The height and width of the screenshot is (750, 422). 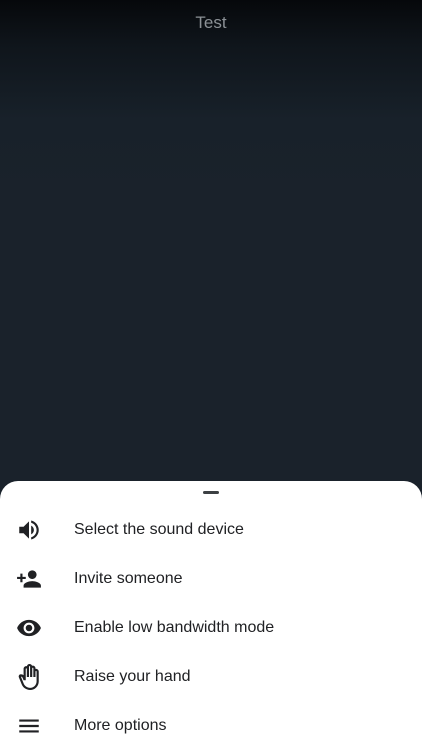 What do you see at coordinates (132, 676) in the screenshot?
I see `menu-item-label: Raise your hand` at bounding box center [132, 676].